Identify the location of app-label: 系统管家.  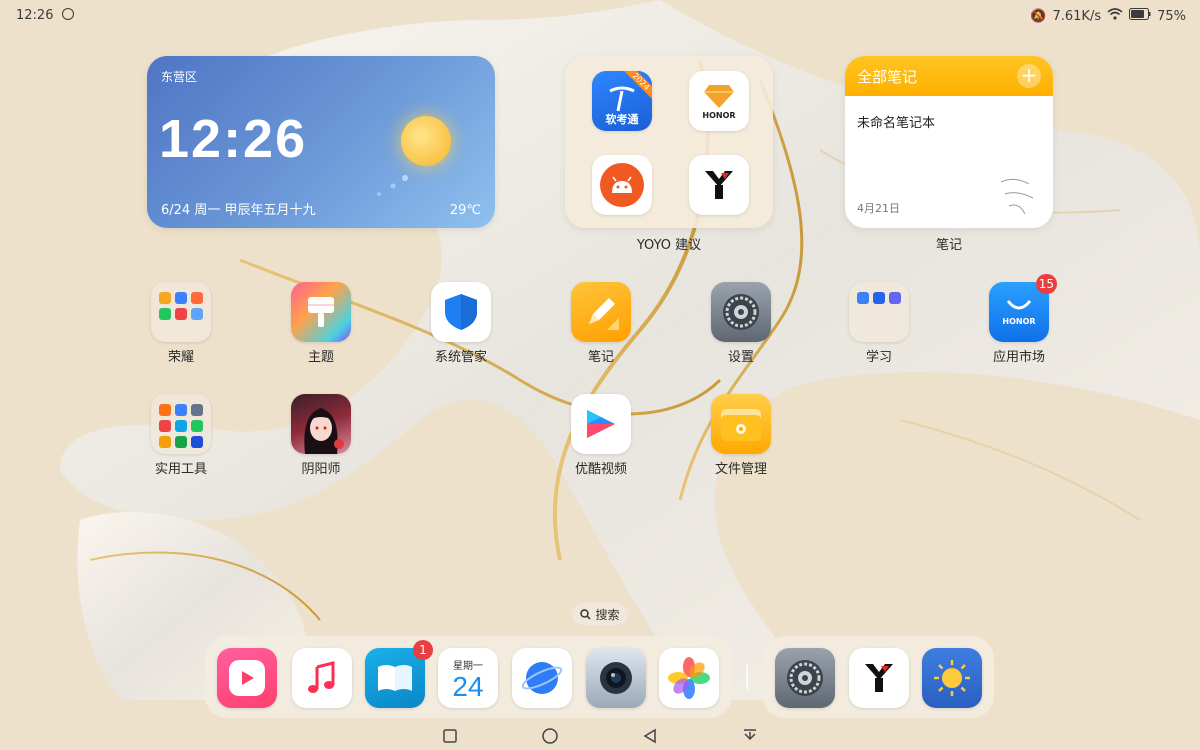
(460, 357).